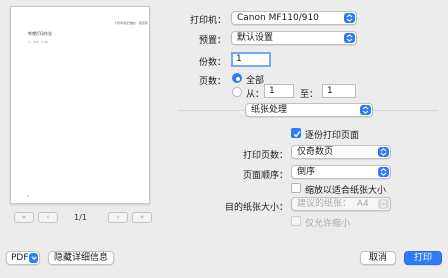  Describe the element at coordinates (237, 78) in the screenshot. I see `pages-all-radio` at that location.